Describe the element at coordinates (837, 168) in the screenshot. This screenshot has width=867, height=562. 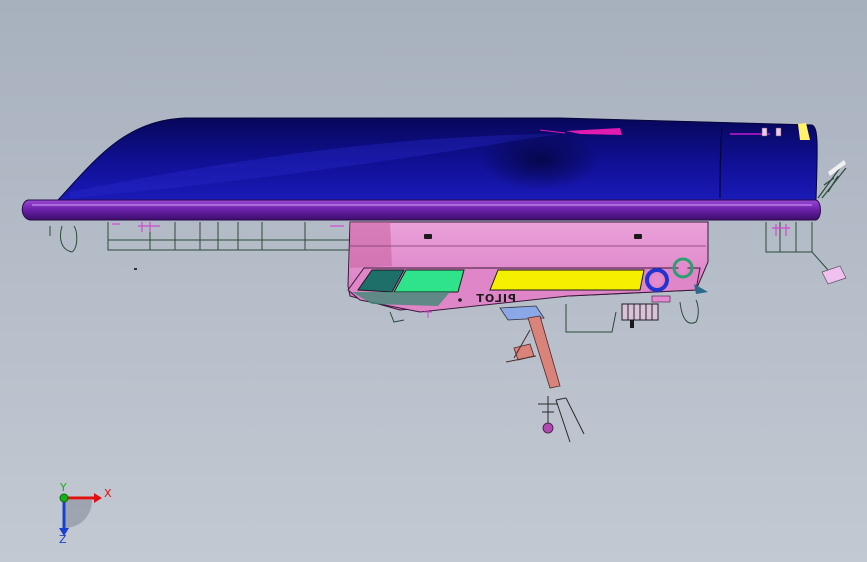
I see `bow-light-stripe` at that location.